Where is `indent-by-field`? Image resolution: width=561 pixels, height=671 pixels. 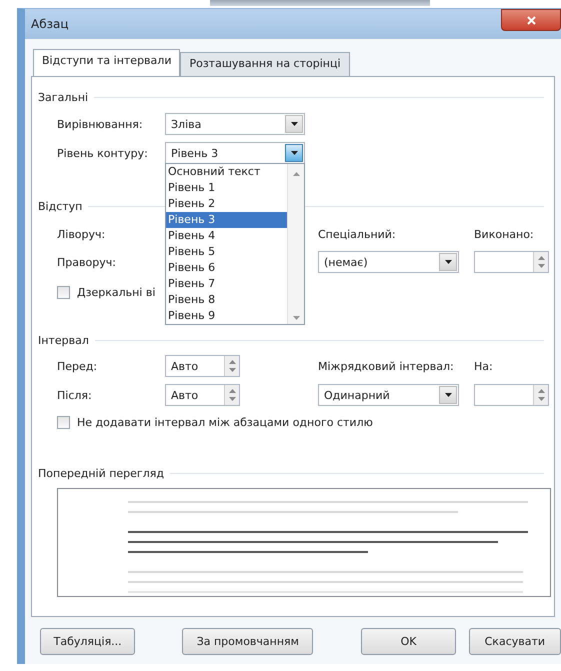 indent-by-field is located at coordinates (511, 262).